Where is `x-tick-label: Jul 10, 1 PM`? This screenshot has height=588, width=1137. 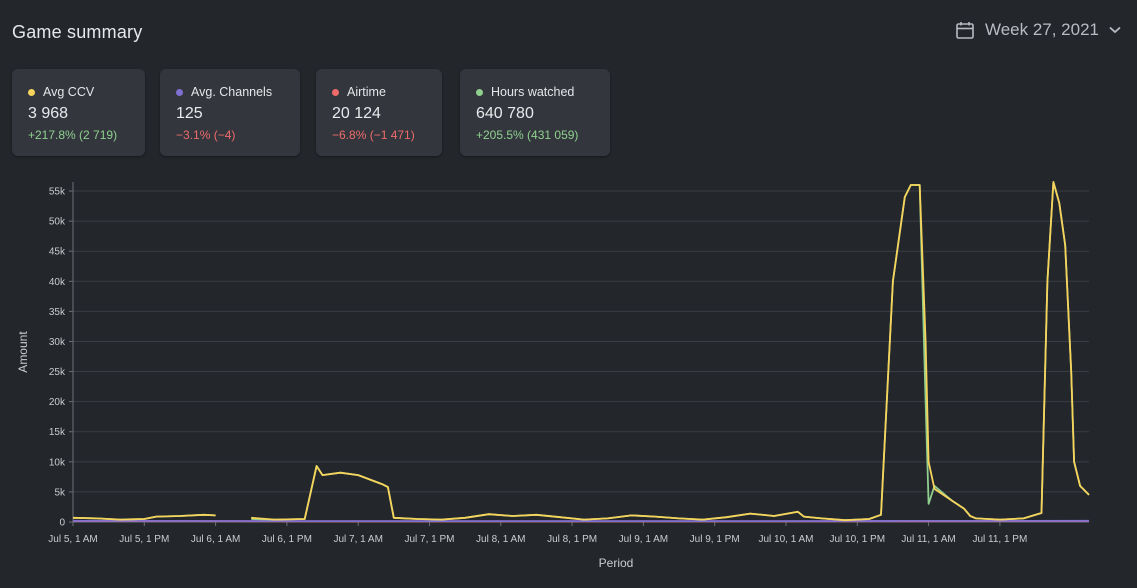 x-tick-label: Jul 10, 1 PM is located at coordinates (857, 539).